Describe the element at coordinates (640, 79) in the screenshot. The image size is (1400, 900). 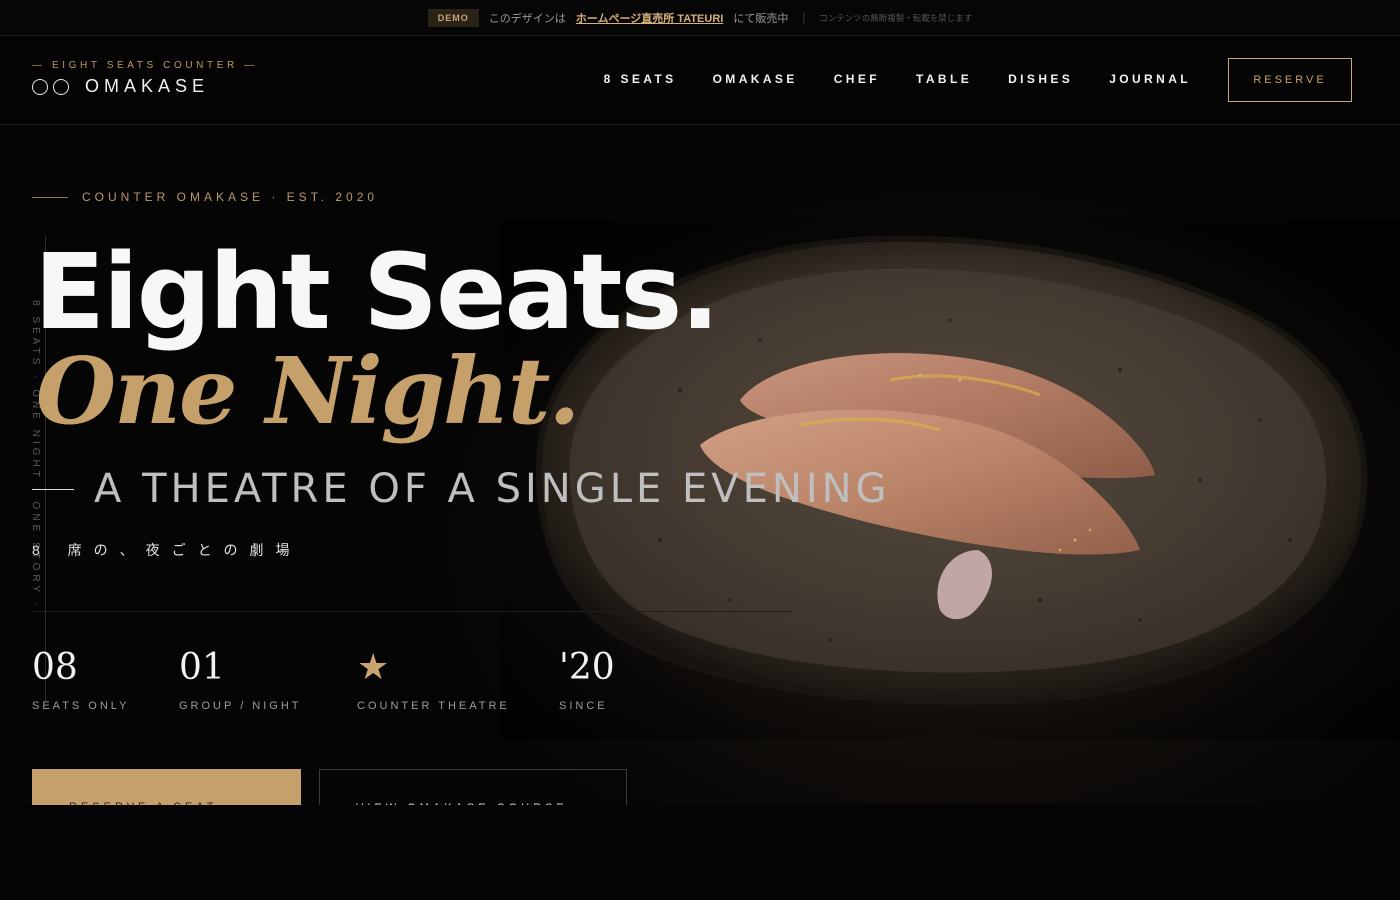
I see `nav-item-8-seats: 8 SEATS` at that location.